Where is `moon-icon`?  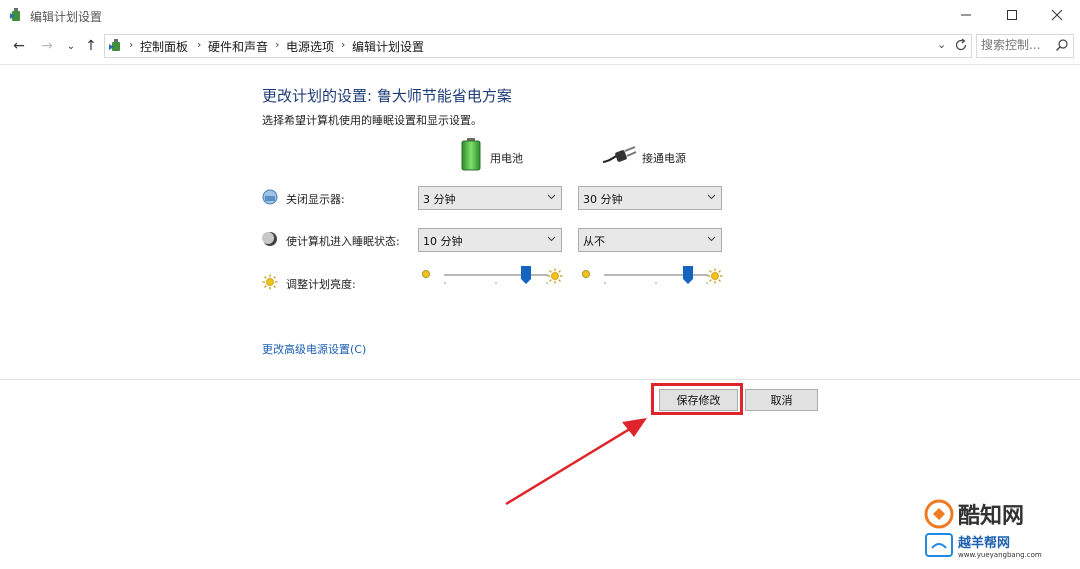 moon-icon is located at coordinates (269, 239).